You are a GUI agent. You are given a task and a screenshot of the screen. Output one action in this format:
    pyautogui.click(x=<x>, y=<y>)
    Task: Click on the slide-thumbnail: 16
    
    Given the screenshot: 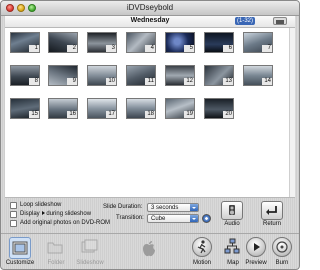 What is the action you would take?
    pyautogui.click(x=63, y=108)
    